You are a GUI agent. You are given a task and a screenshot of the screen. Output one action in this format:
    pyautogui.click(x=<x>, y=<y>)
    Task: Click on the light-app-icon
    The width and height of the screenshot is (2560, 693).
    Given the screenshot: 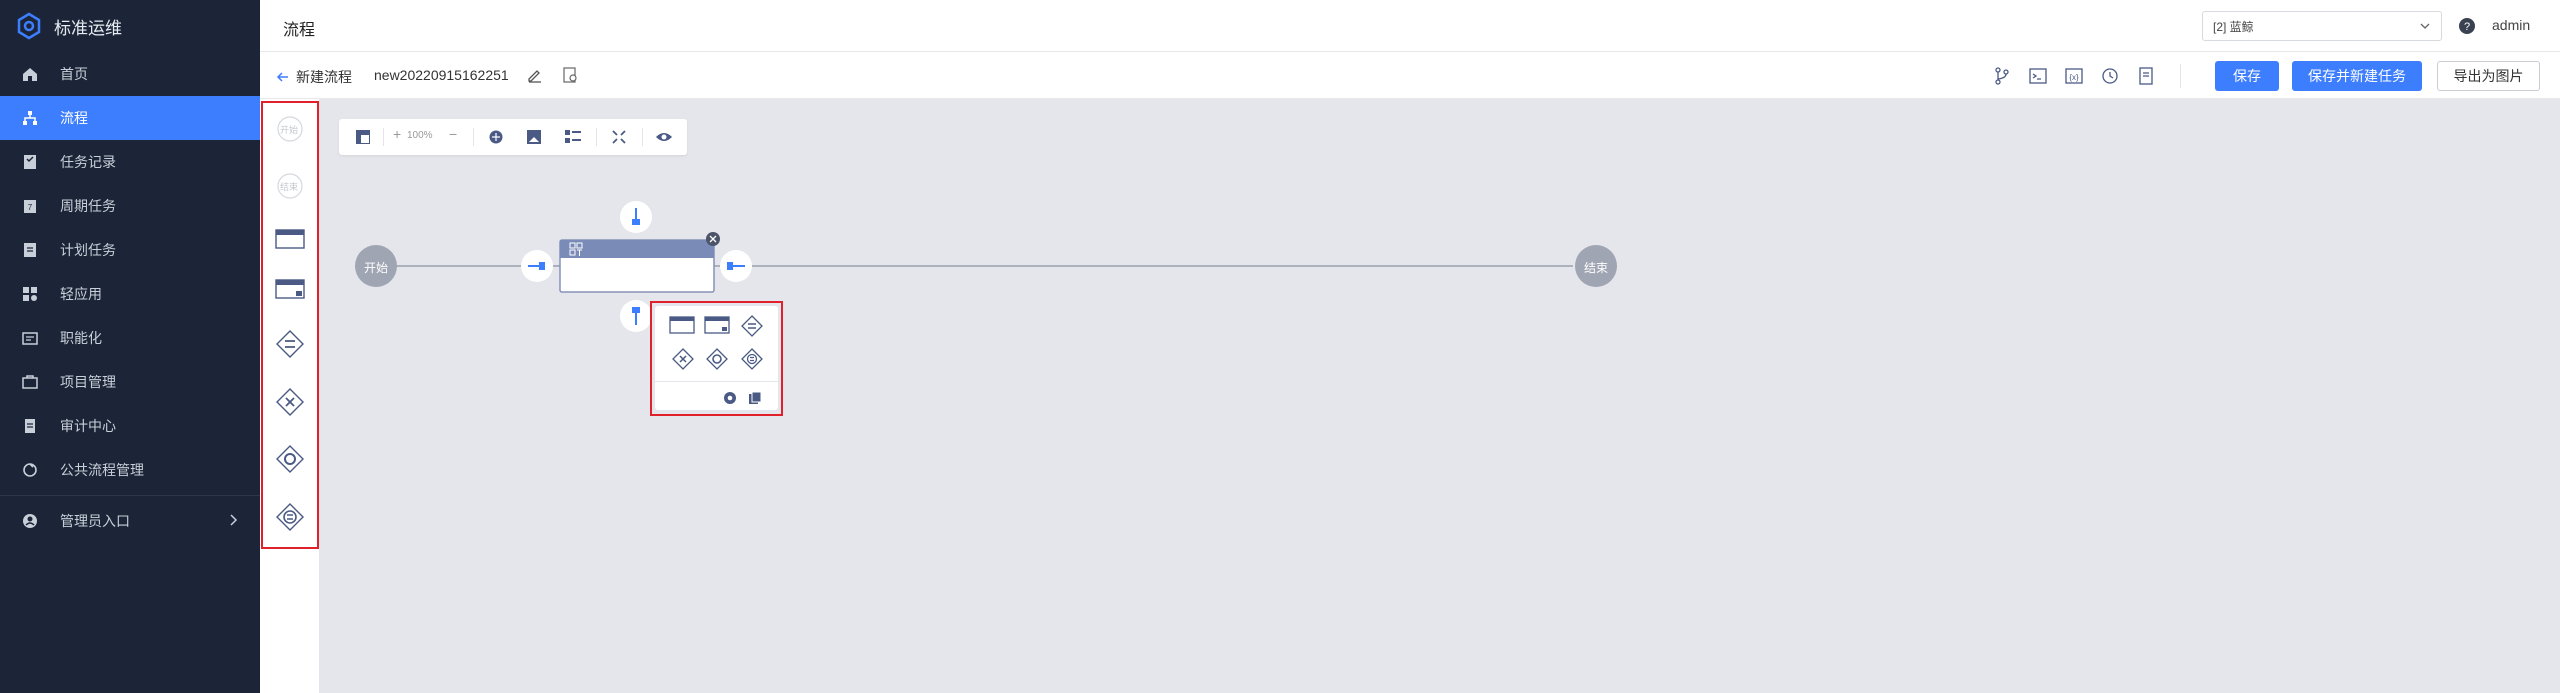 What is the action you would take?
    pyautogui.click(x=30, y=294)
    